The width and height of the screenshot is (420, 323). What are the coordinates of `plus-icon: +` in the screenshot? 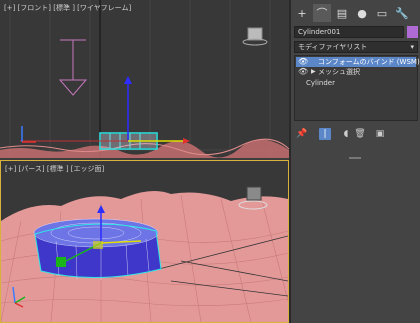 It's located at (302, 13).